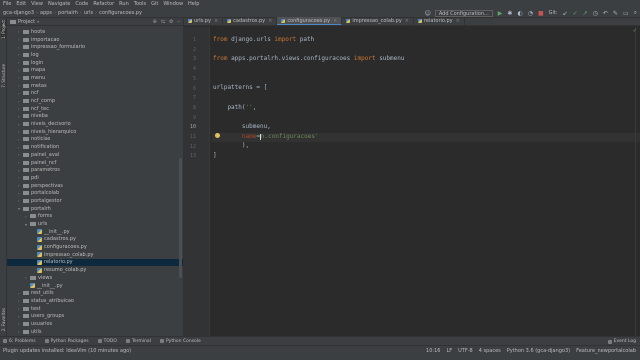  What do you see at coordinates (439, 21) in the screenshot?
I see `editor-tab: relatorio.py ×` at bounding box center [439, 21].